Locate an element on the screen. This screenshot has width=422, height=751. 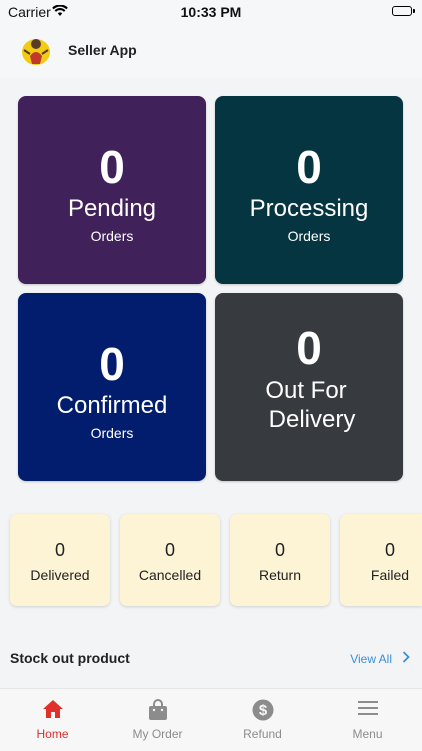
failed-label: Failed is located at coordinates (390, 575).